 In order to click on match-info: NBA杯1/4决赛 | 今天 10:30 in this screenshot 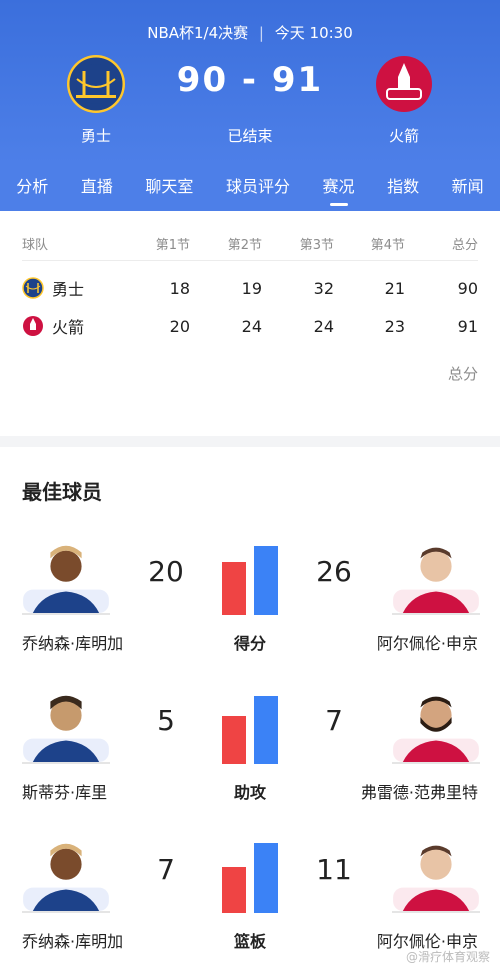, I will do `click(250, 32)`.